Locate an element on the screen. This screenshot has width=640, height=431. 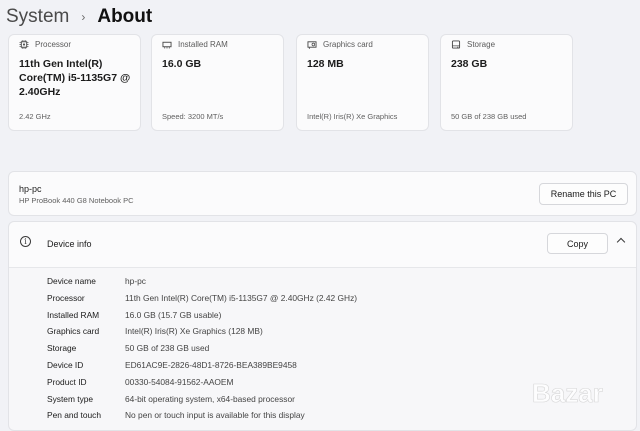
spec-key: Processor is located at coordinates (66, 298).